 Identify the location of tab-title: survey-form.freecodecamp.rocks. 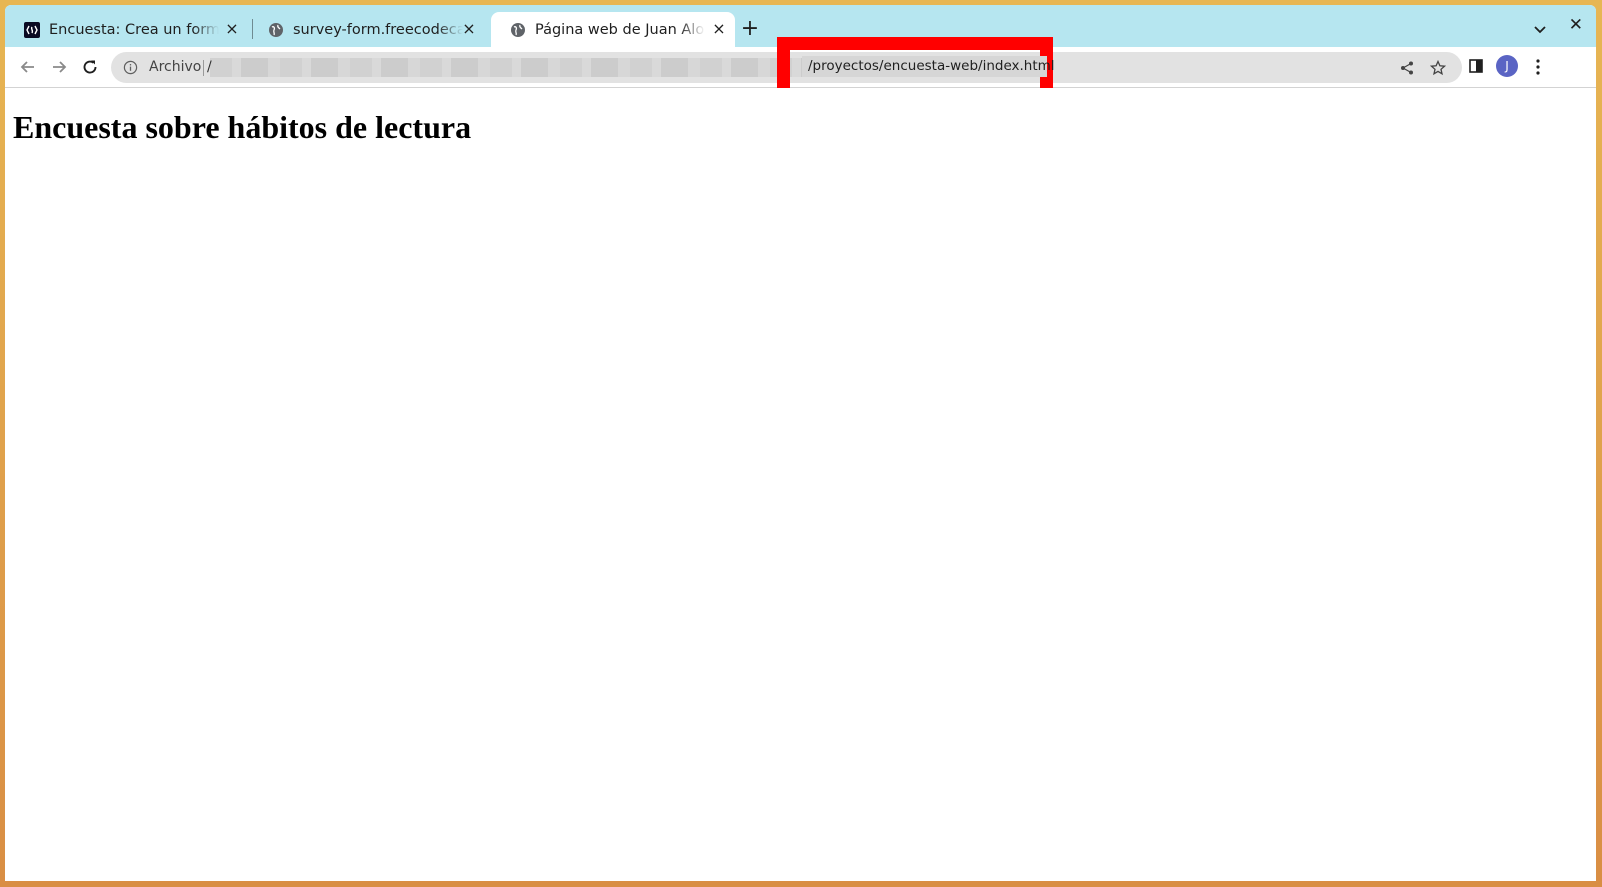
(378, 29).